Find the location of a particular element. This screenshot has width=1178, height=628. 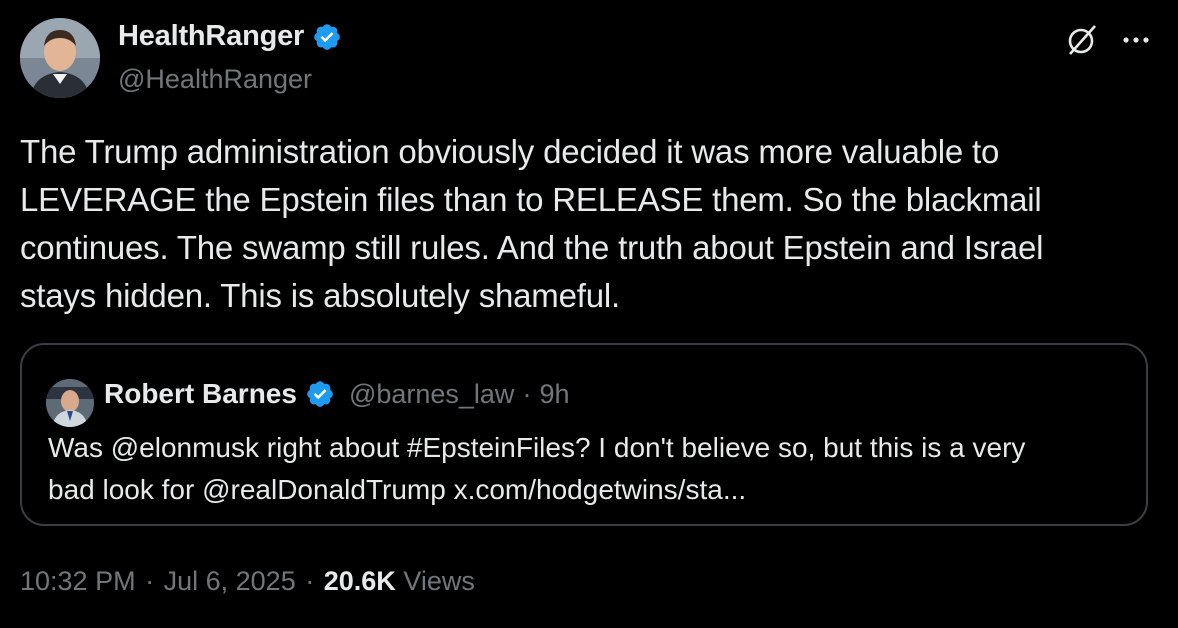

author-name: HealthRanger is located at coordinates (211, 36).